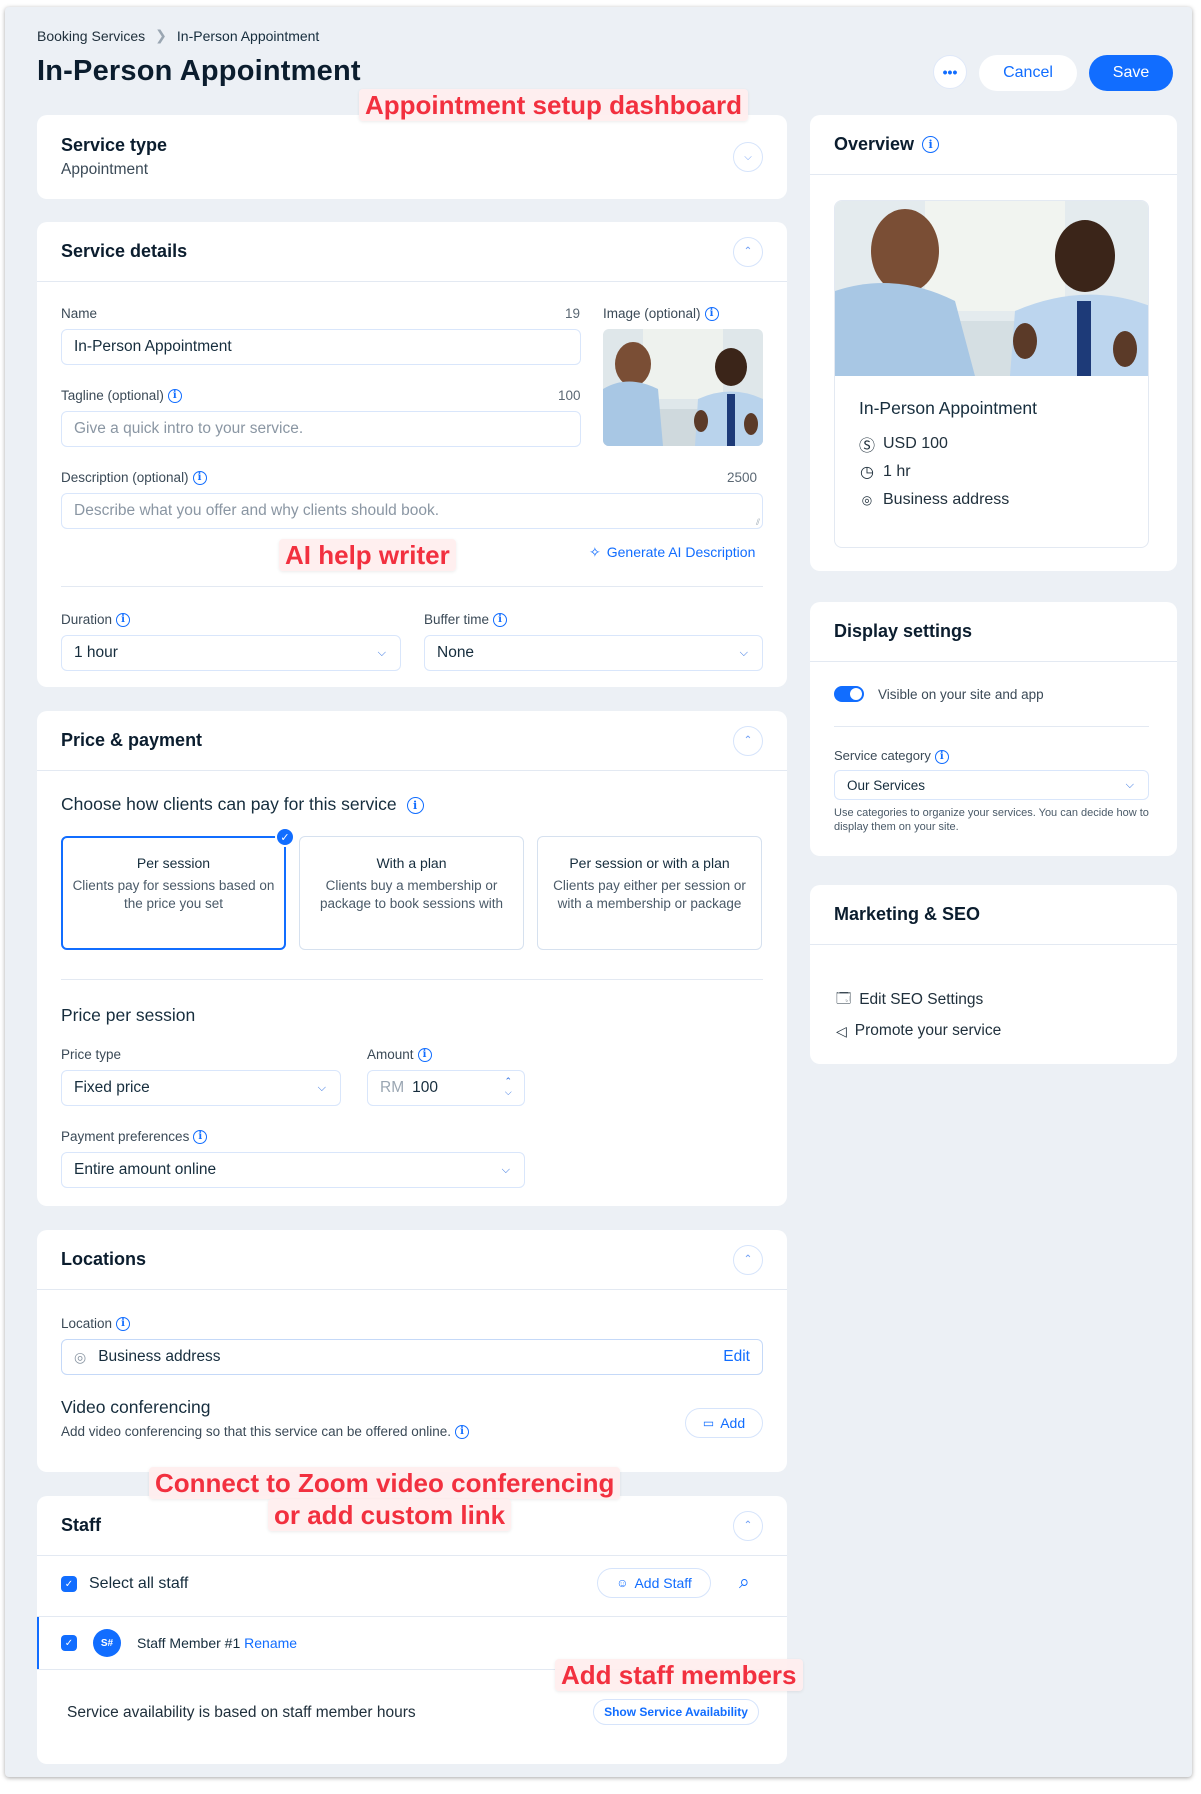 The height and width of the screenshot is (1794, 1201). What do you see at coordinates (412, 741) in the screenshot?
I see `price-payment-header: Price & payment ⌃` at bounding box center [412, 741].